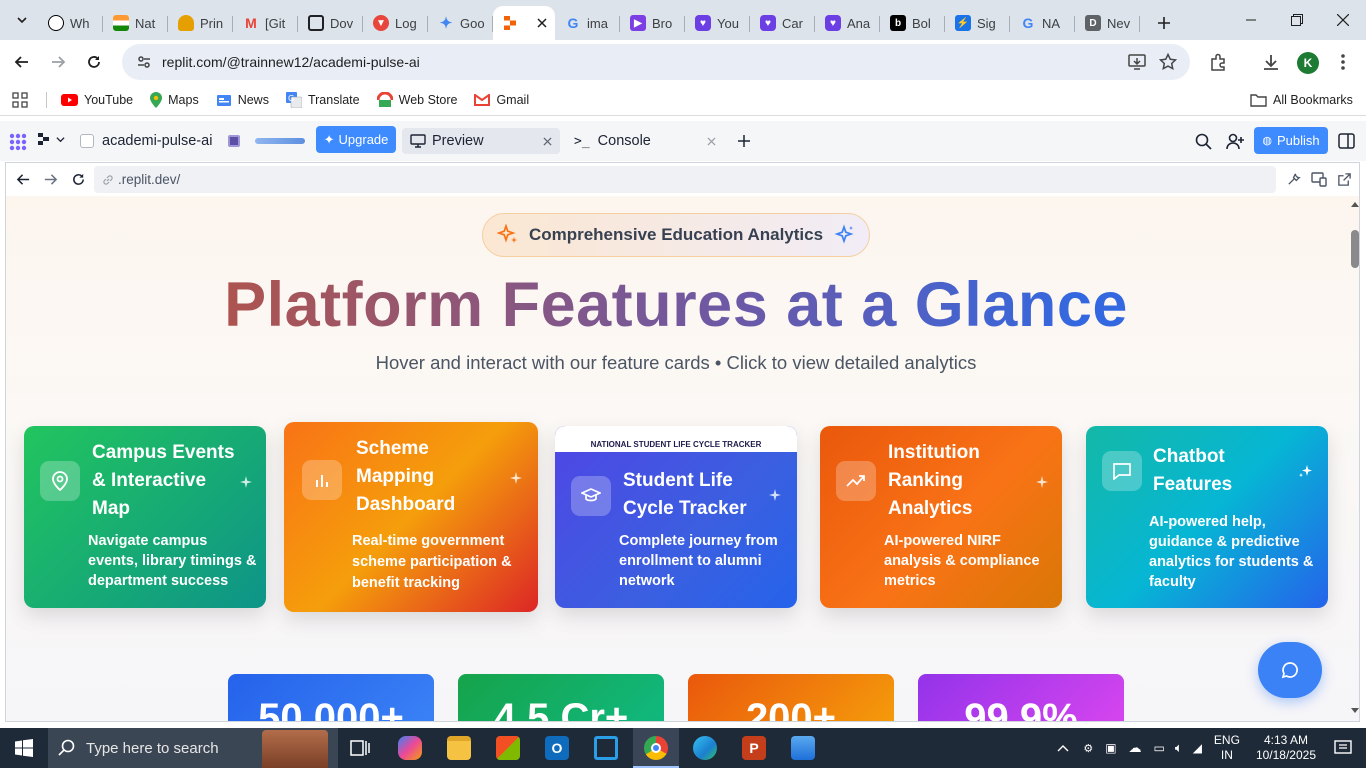  What do you see at coordinates (416, 99) in the screenshot?
I see `bookmark-webstore: Web Store` at bounding box center [416, 99].